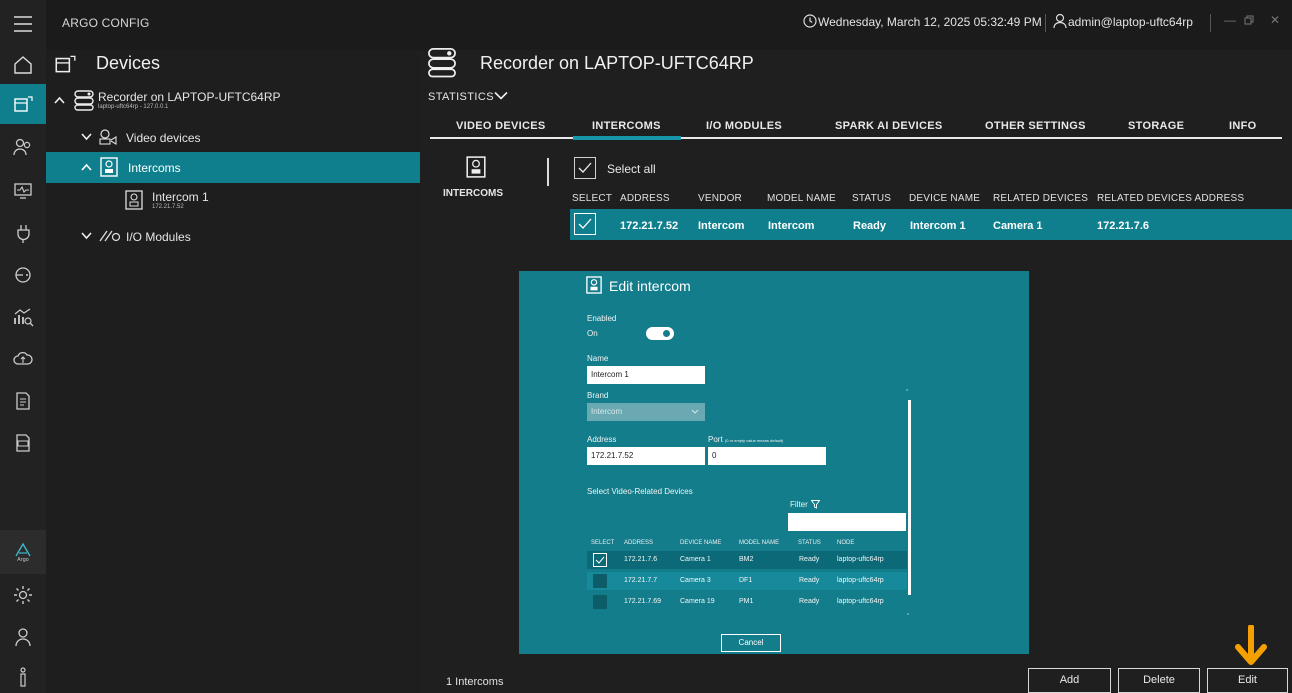  Describe the element at coordinates (23, 233) in the screenshot. I see `plug-icon` at that location.